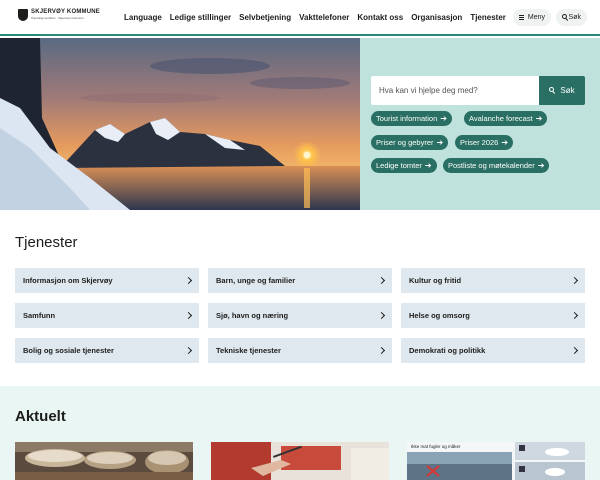 Image resolution: width=600 pixels, height=480 pixels. I want to click on quicklink-priser-og-gebyrer: Priser og gebyrer ➔, so click(410, 142).